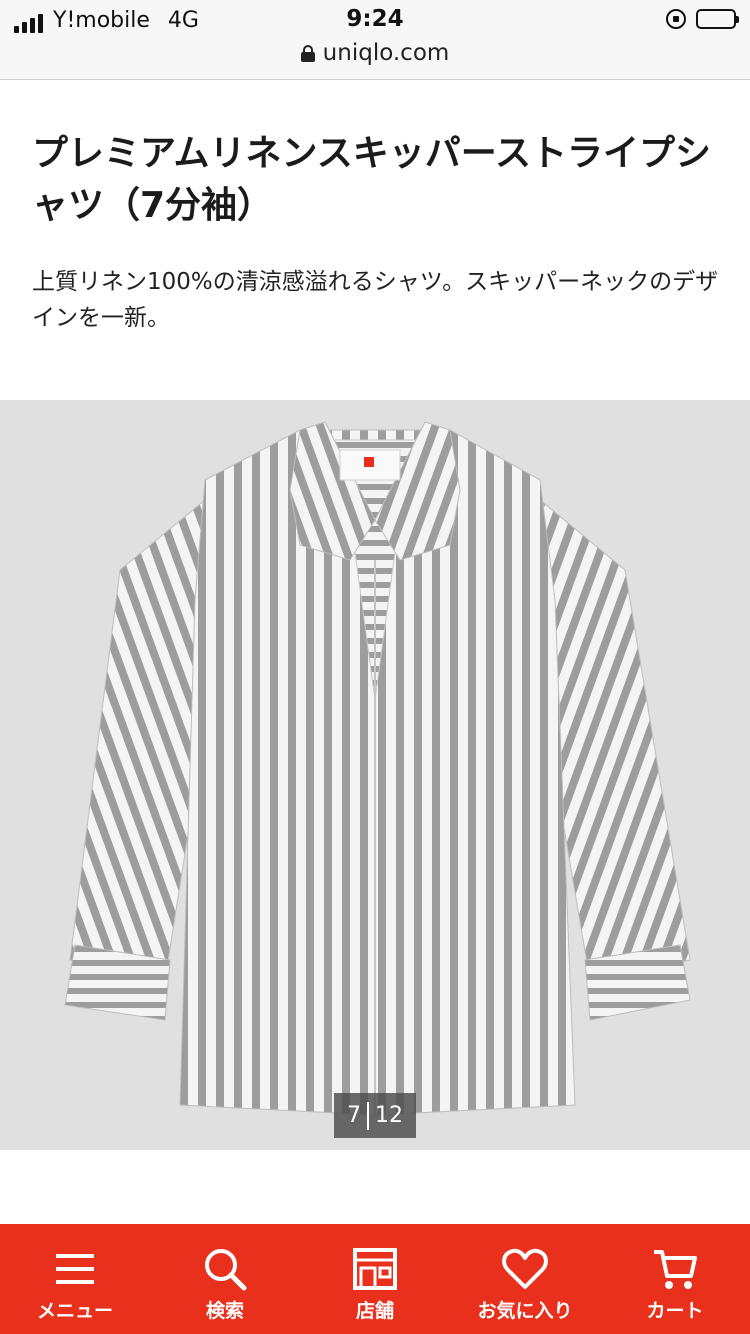  What do you see at coordinates (224, 1311) in the screenshot?
I see `nav-label-search: 検索` at bounding box center [224, 1311].